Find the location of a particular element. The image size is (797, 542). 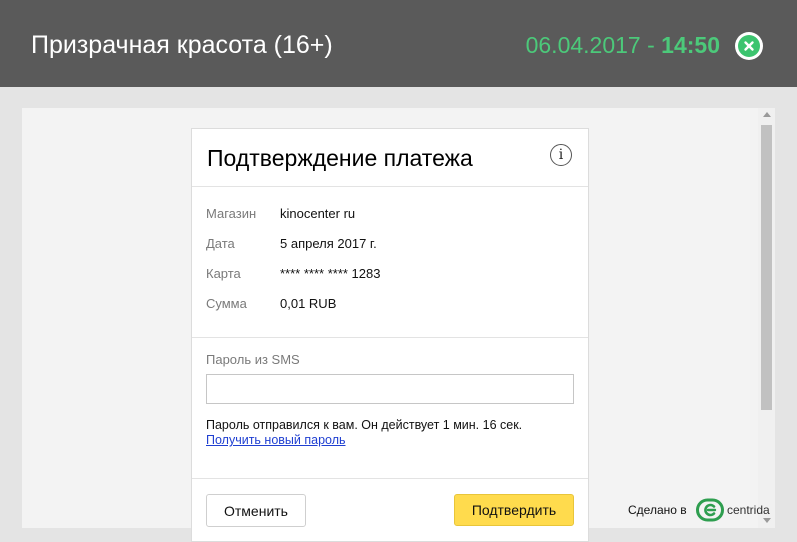

amount-value: 0,01 RUB is located at coordinates (308, 303).